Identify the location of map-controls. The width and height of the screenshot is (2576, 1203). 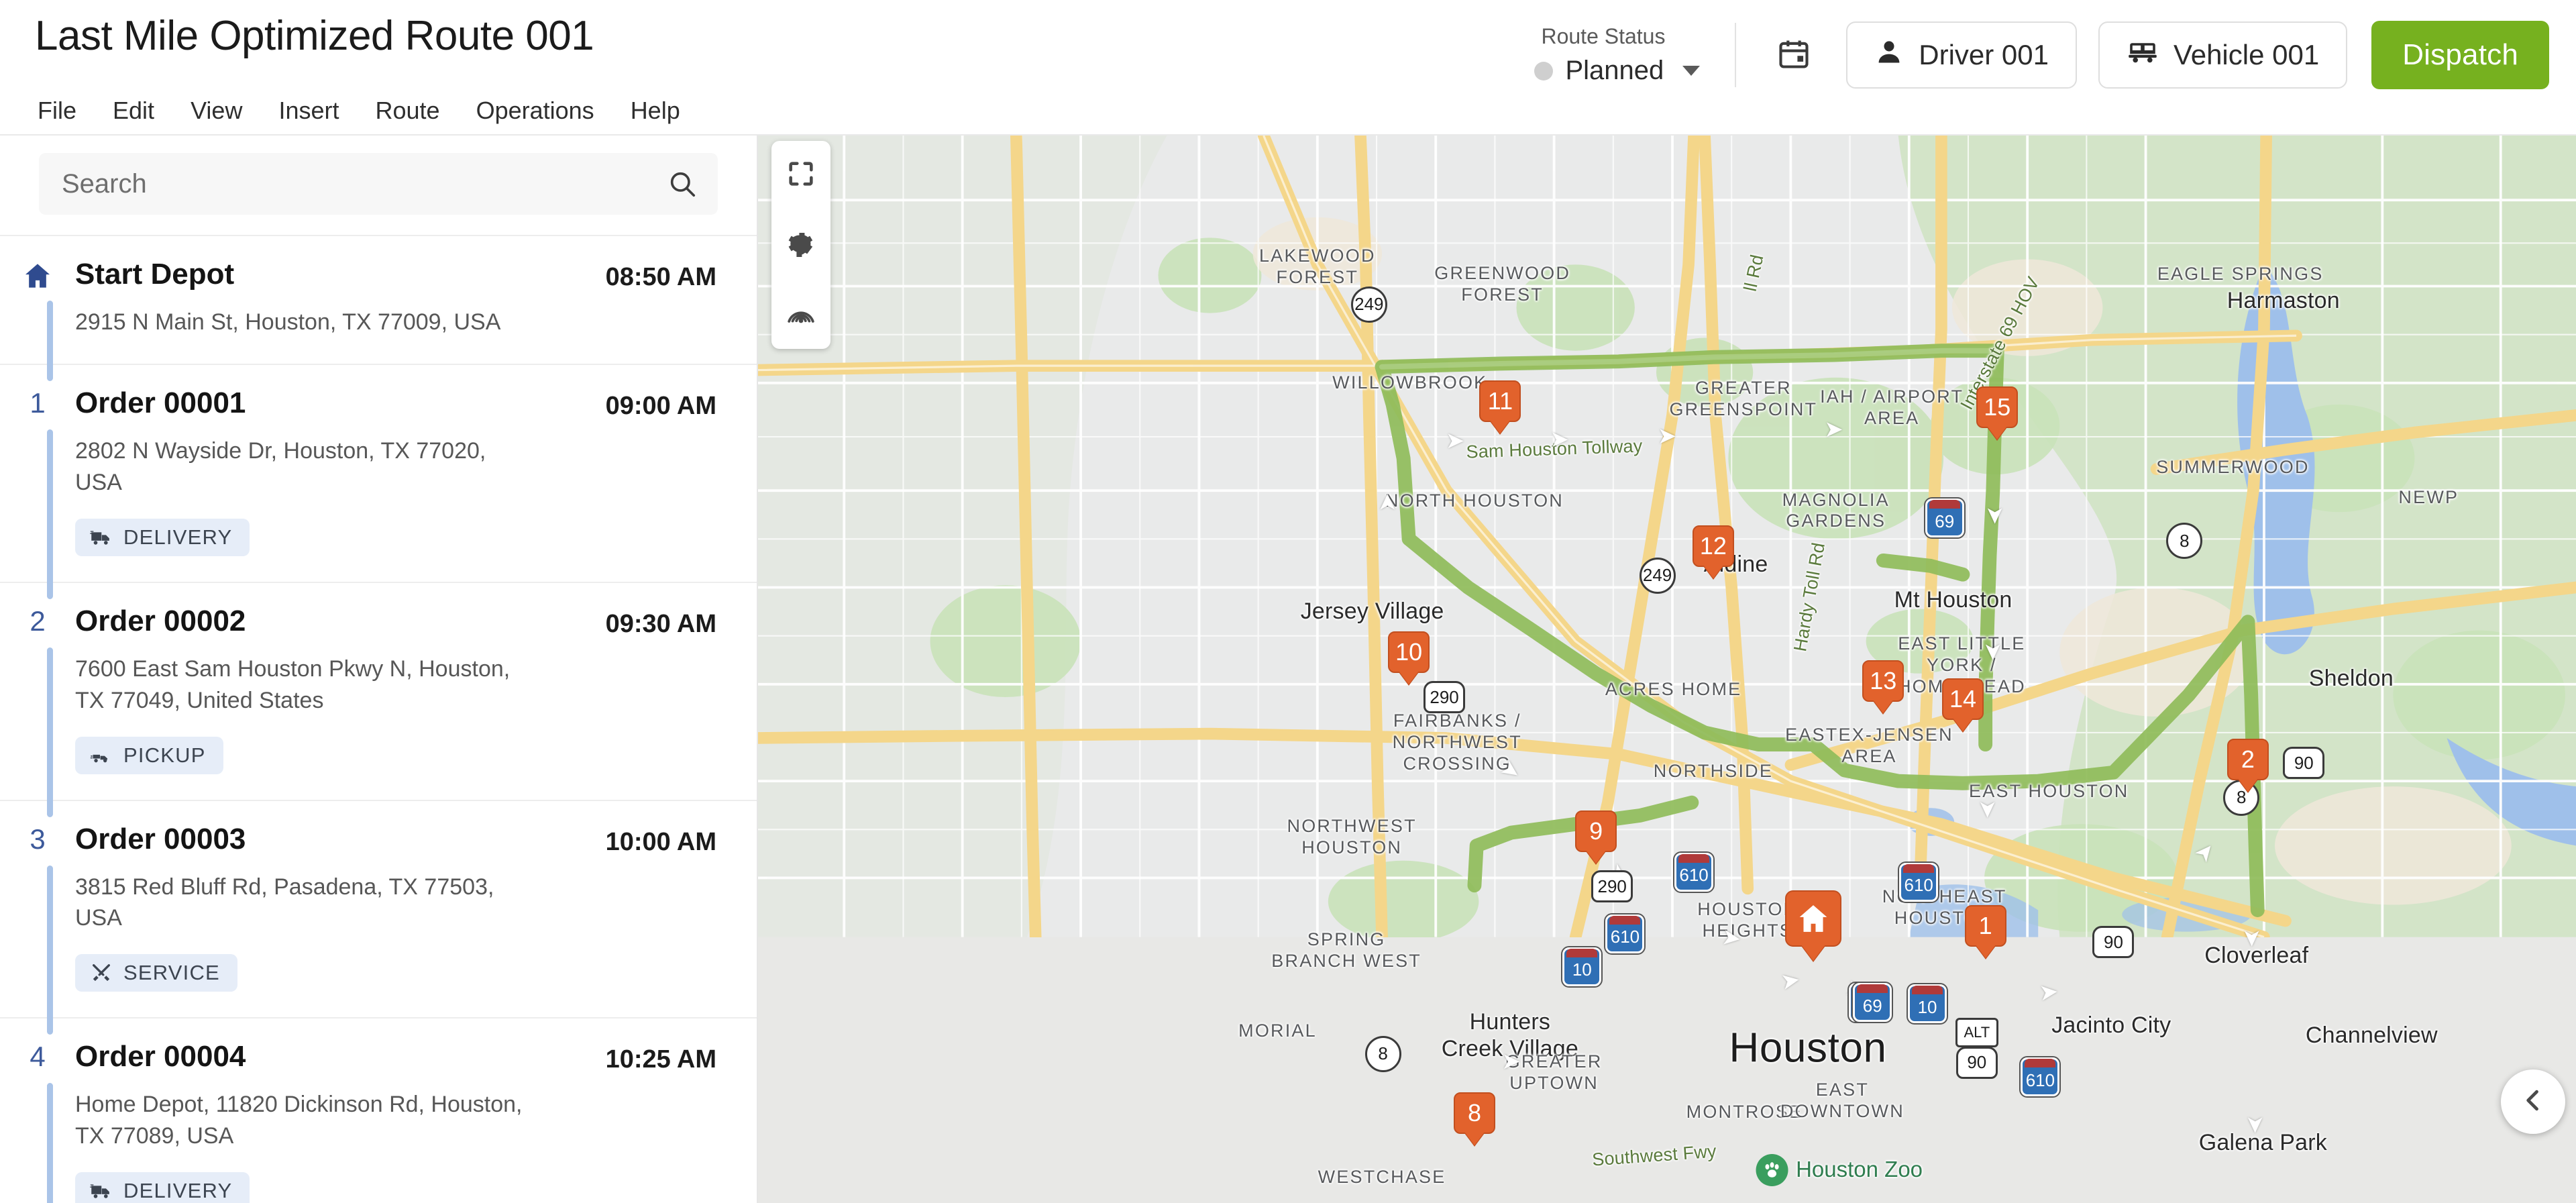
(800, 245).